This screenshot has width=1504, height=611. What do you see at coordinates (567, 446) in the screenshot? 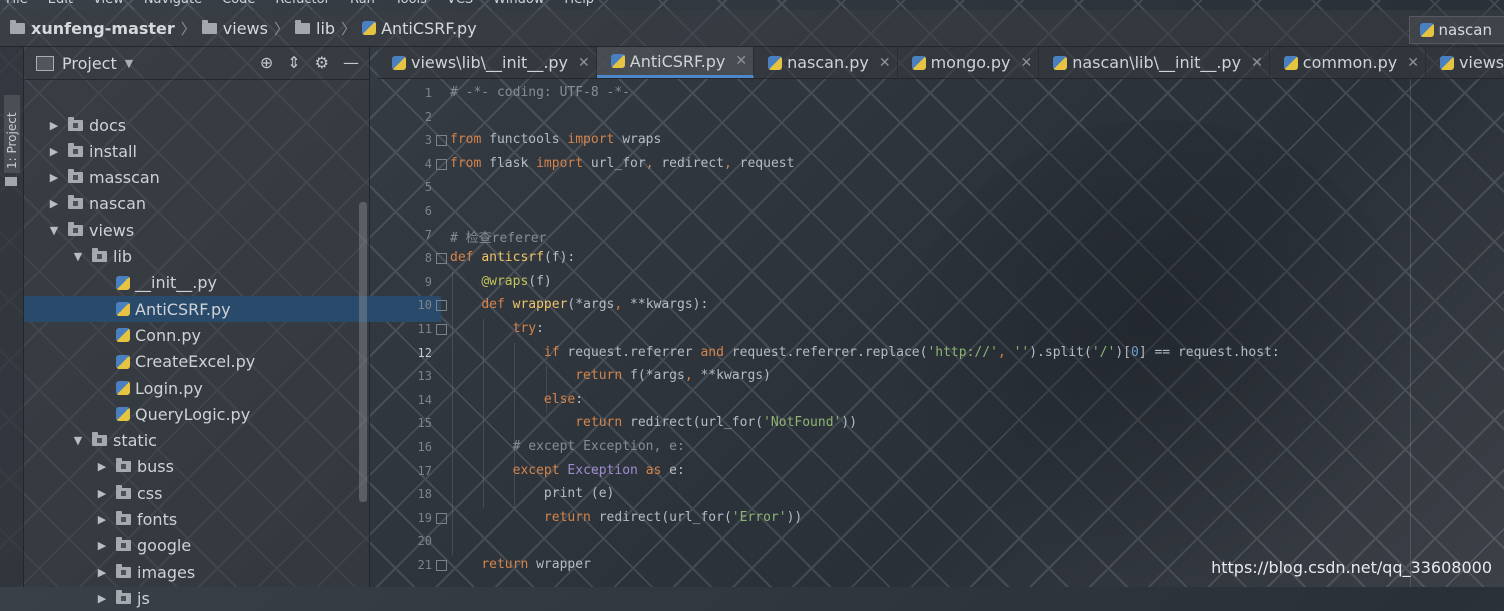
I see `code-line: # except Exception, e:` at bounding box center [567, 446].